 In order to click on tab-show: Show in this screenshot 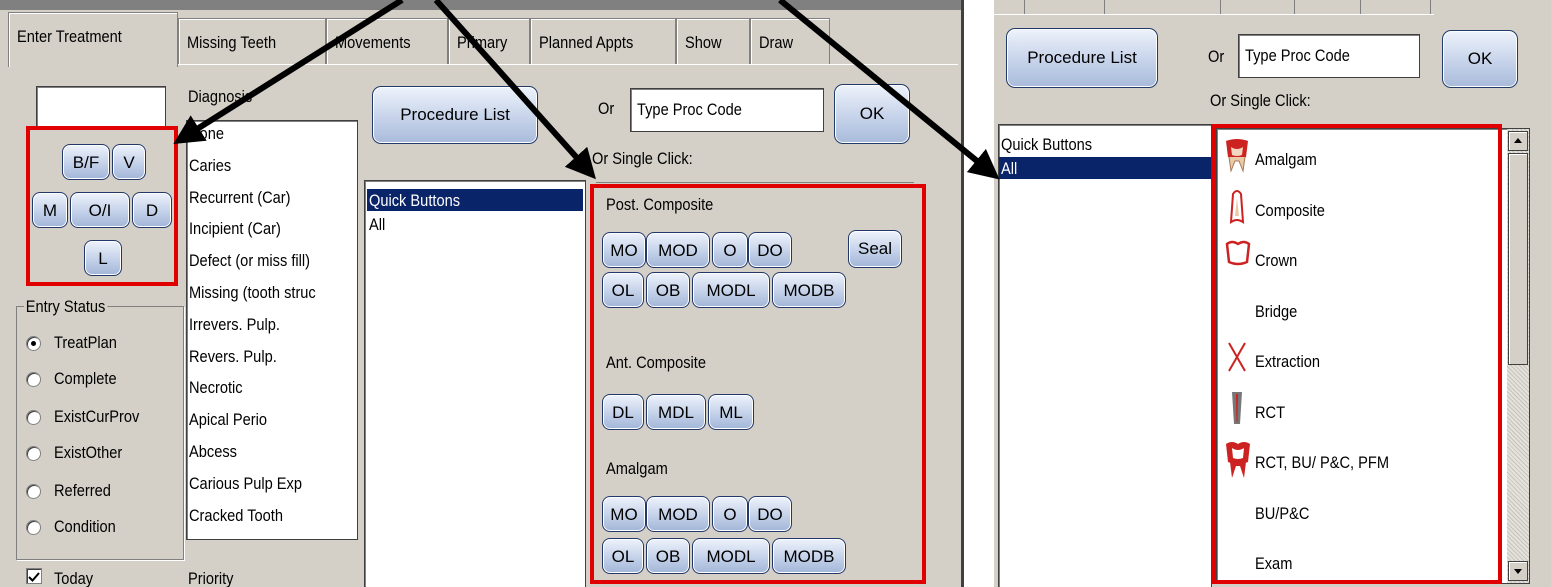, I will do `click(713, 41)`.